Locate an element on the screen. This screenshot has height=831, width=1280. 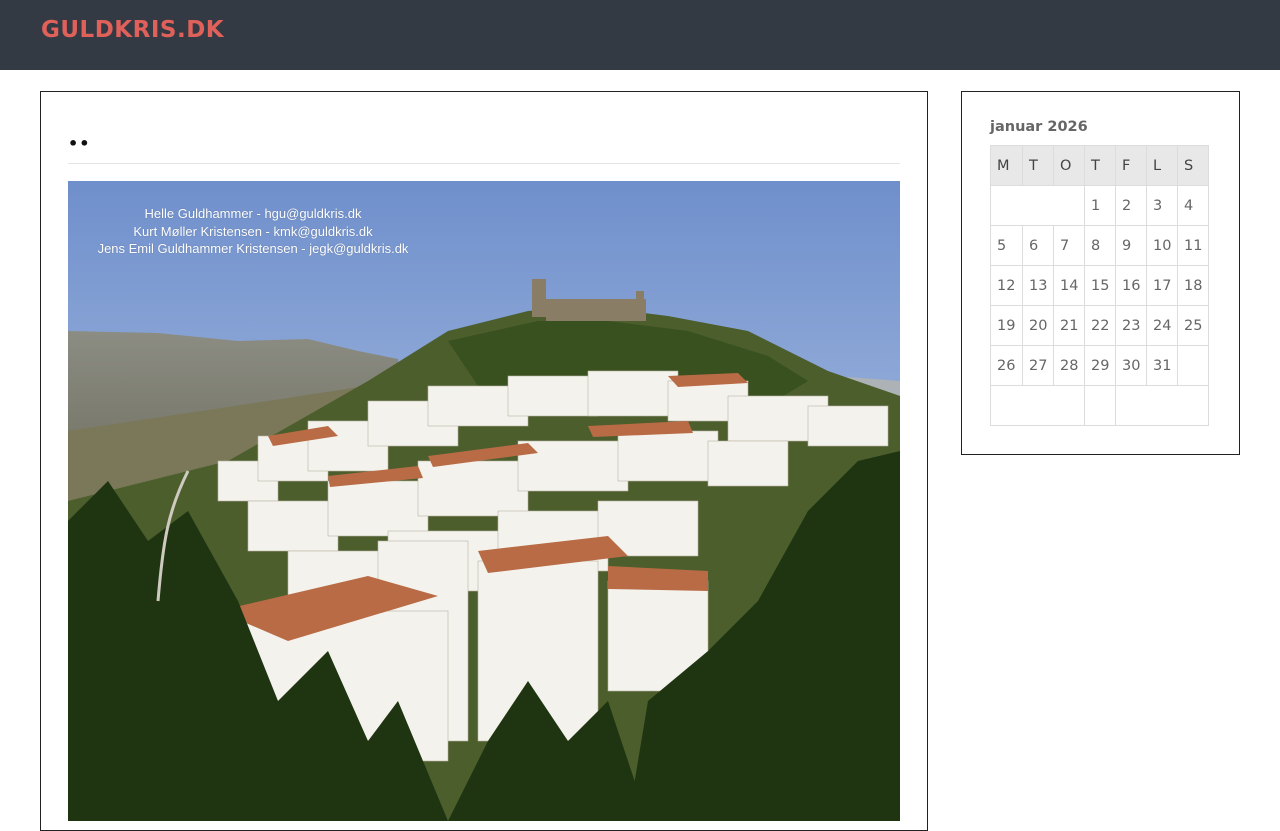
calendar-day: 2 is located at coordinates (1131, 205).